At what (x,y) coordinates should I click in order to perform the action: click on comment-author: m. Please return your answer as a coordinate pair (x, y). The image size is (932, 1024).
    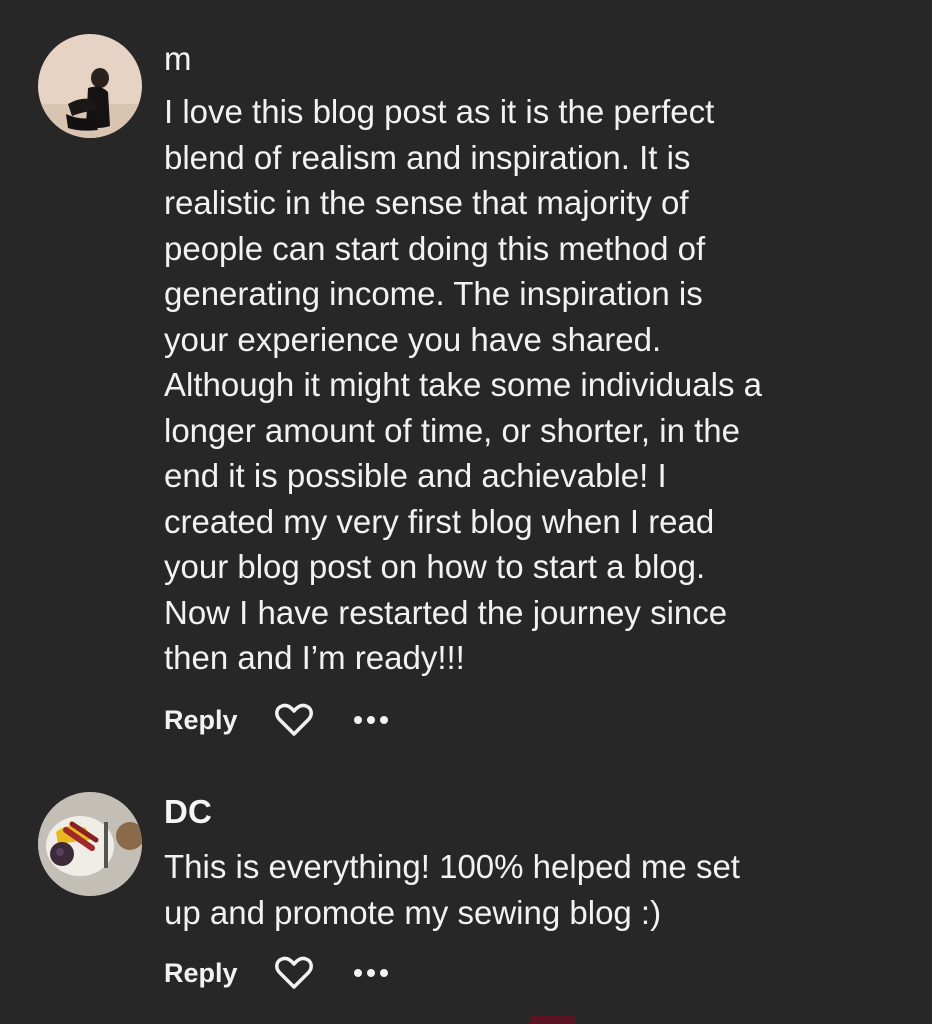
    Looking at the image, I should click on (178, 59).